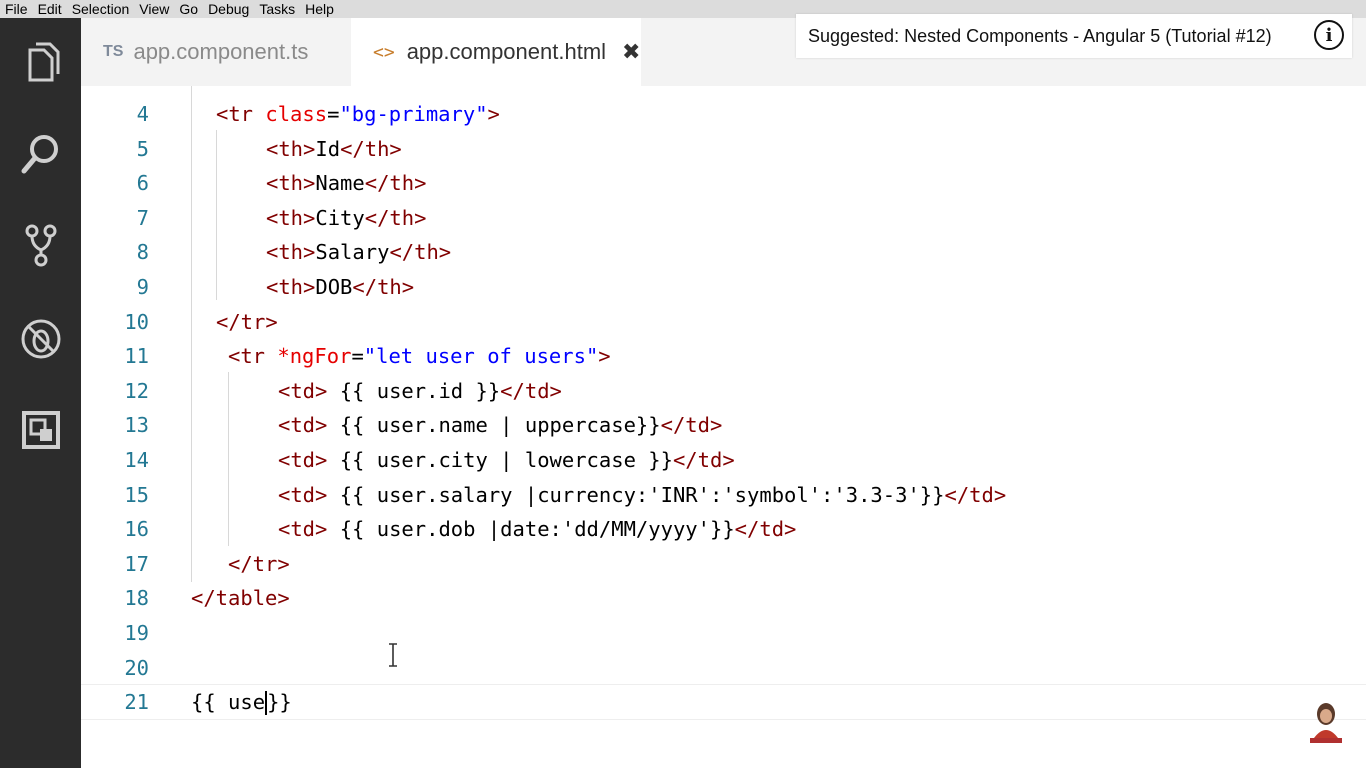 This screenshot has height=768, width=1366. Describe the element at coordinates (41, 154) in the screenshot. I see `search-icon` at that location.